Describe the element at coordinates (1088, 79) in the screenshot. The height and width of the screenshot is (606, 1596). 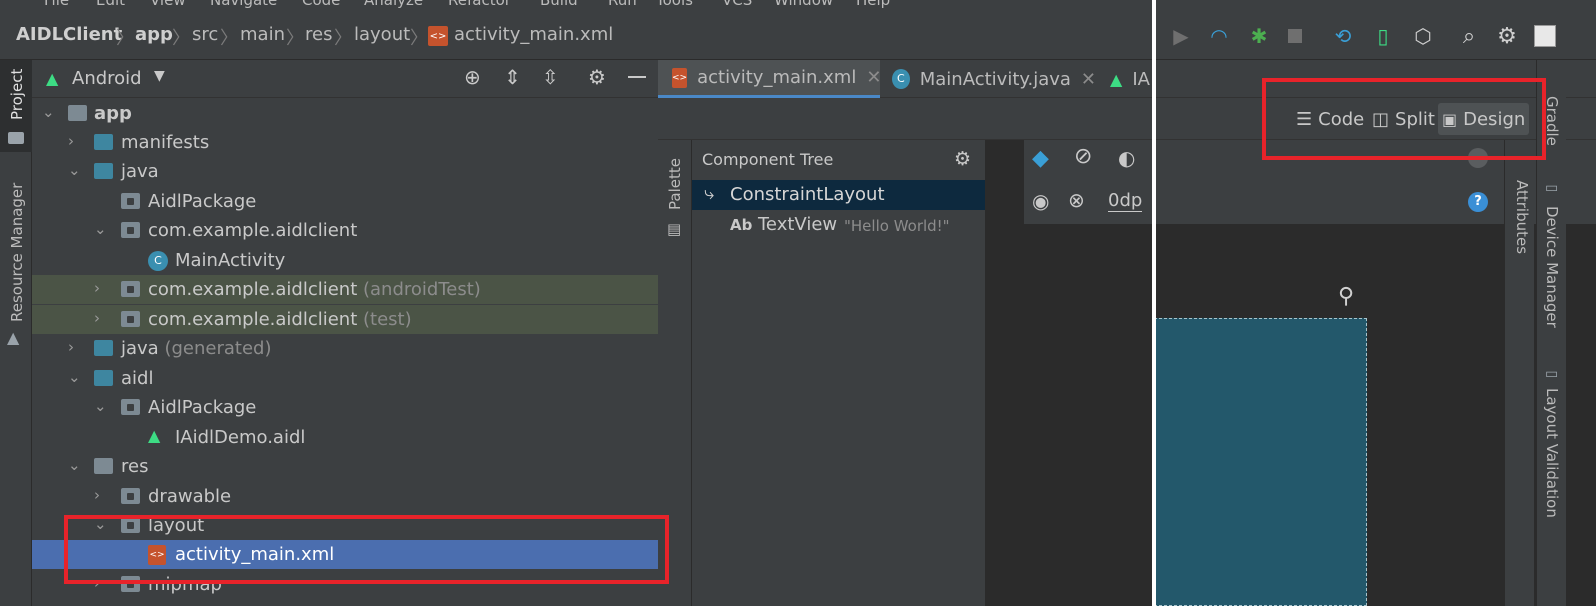
I see `close-icon: ✕` at that location.